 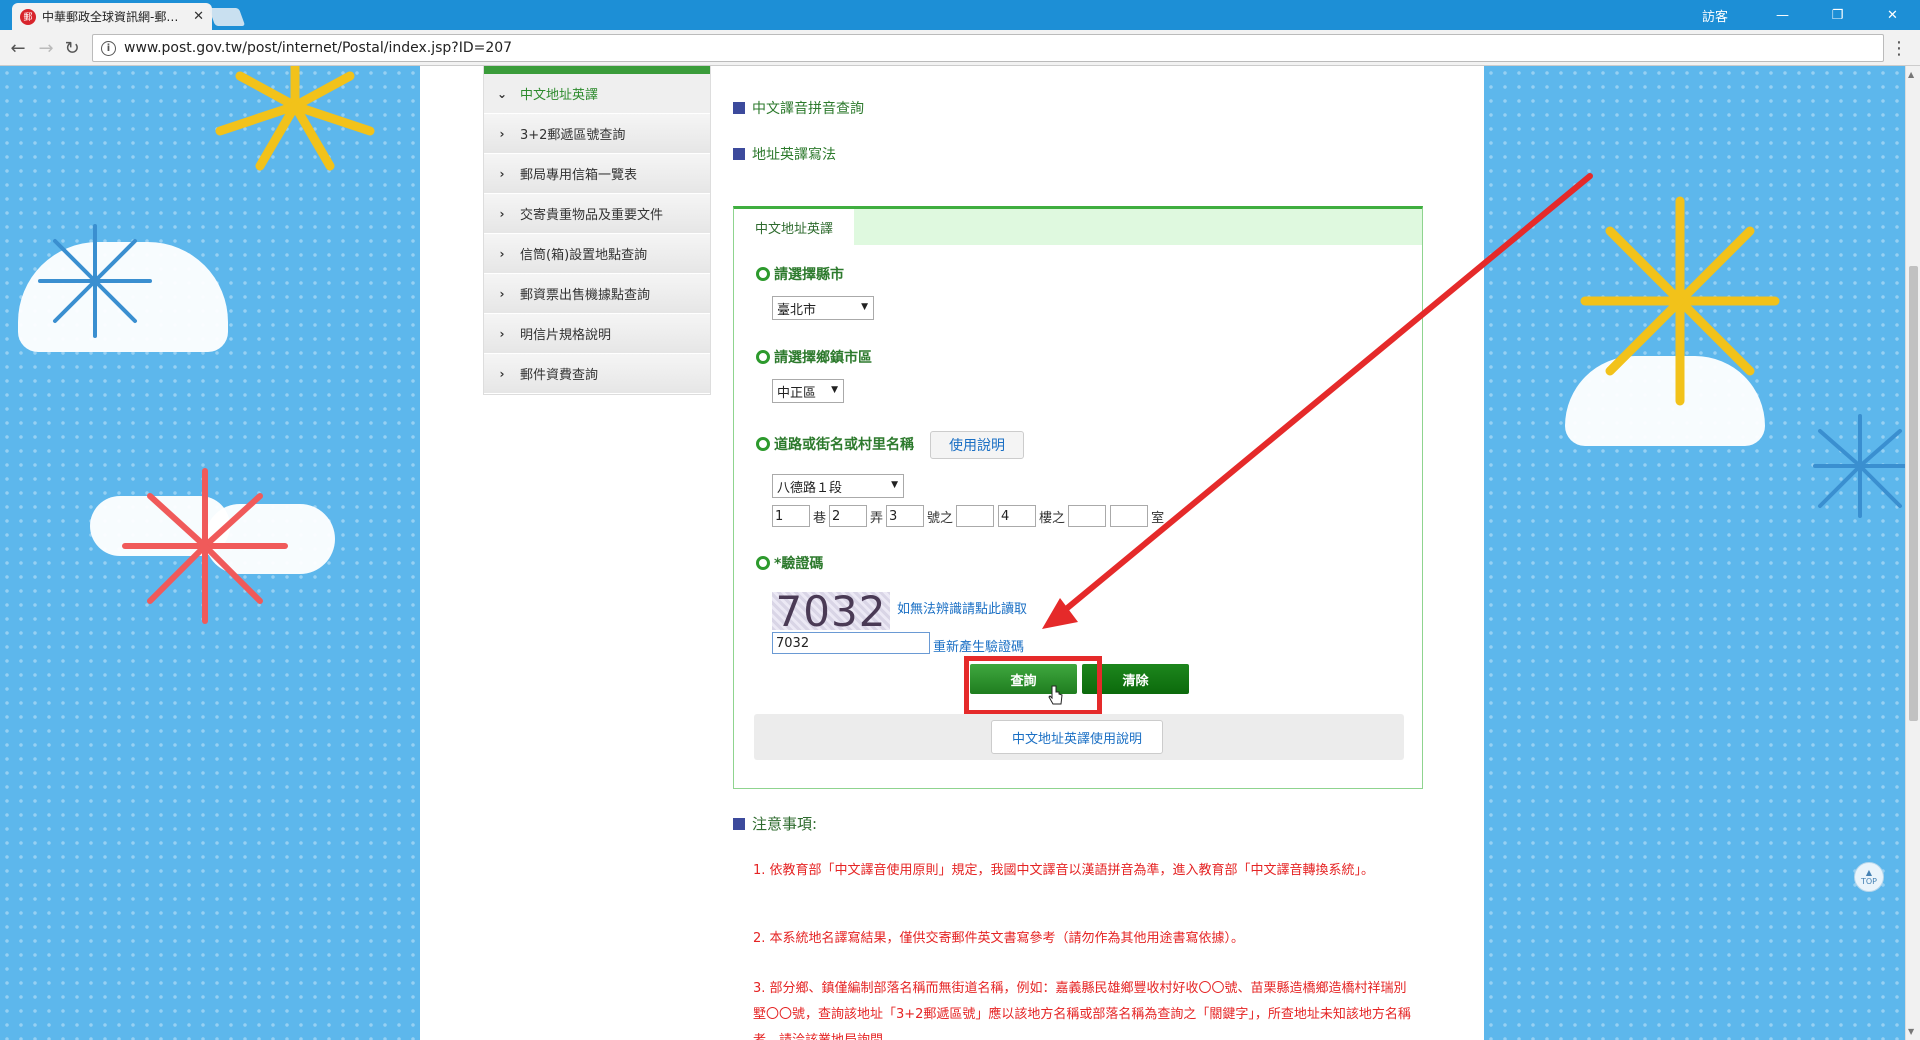 I want to click on annotation-arrow, so click(x=1317, y=401).